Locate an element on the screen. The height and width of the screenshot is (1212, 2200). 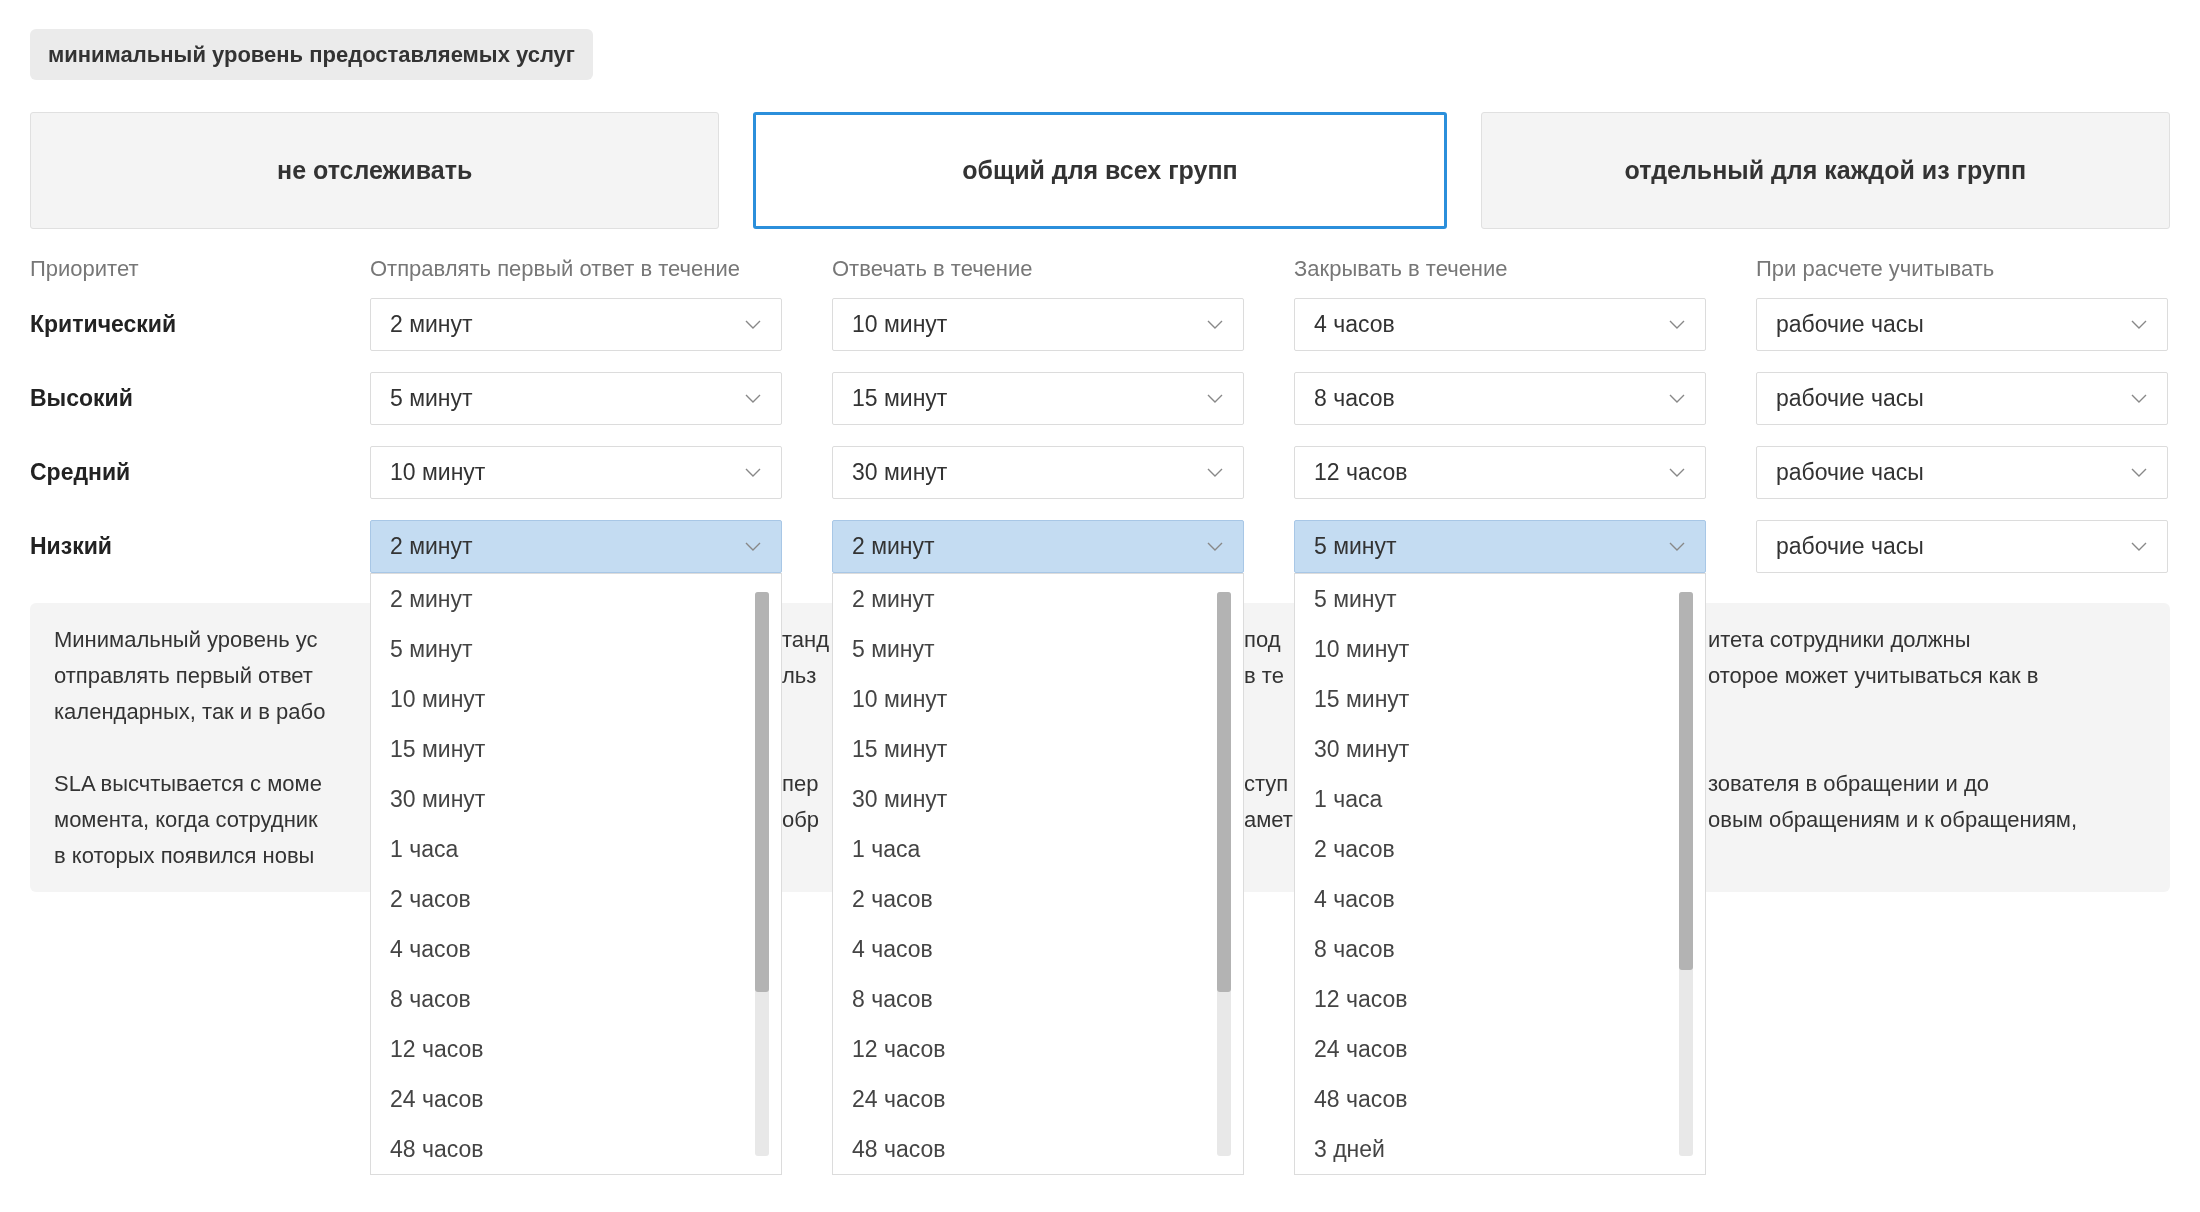
column-header: Закрывать в течение is located at coordinates (1401, 269).